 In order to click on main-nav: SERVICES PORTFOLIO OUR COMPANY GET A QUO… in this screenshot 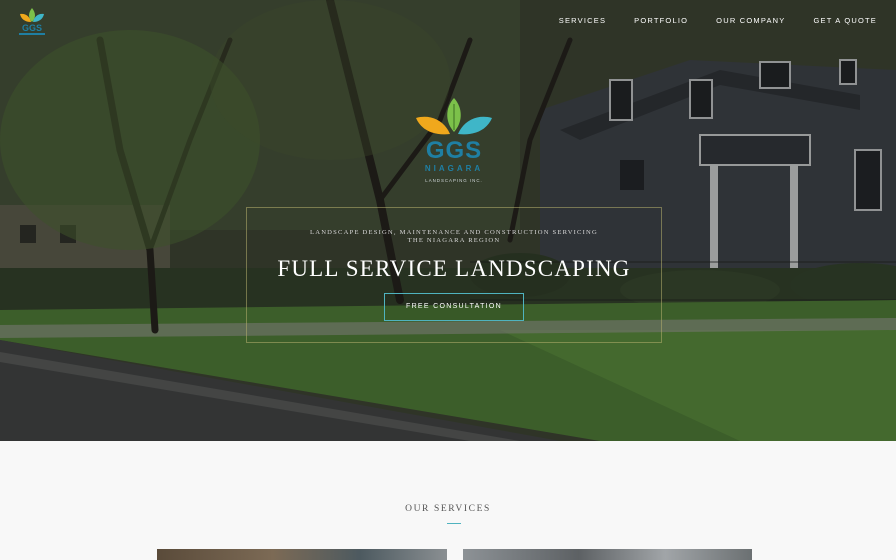, I will do `click(704, 20)`.